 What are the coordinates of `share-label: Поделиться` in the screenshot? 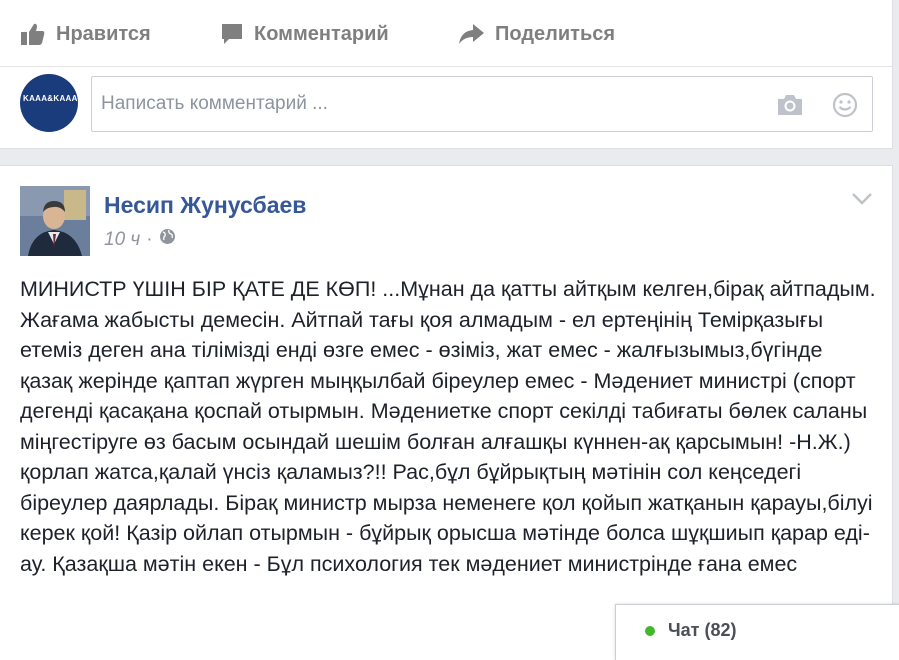 It's located at (555, 33).